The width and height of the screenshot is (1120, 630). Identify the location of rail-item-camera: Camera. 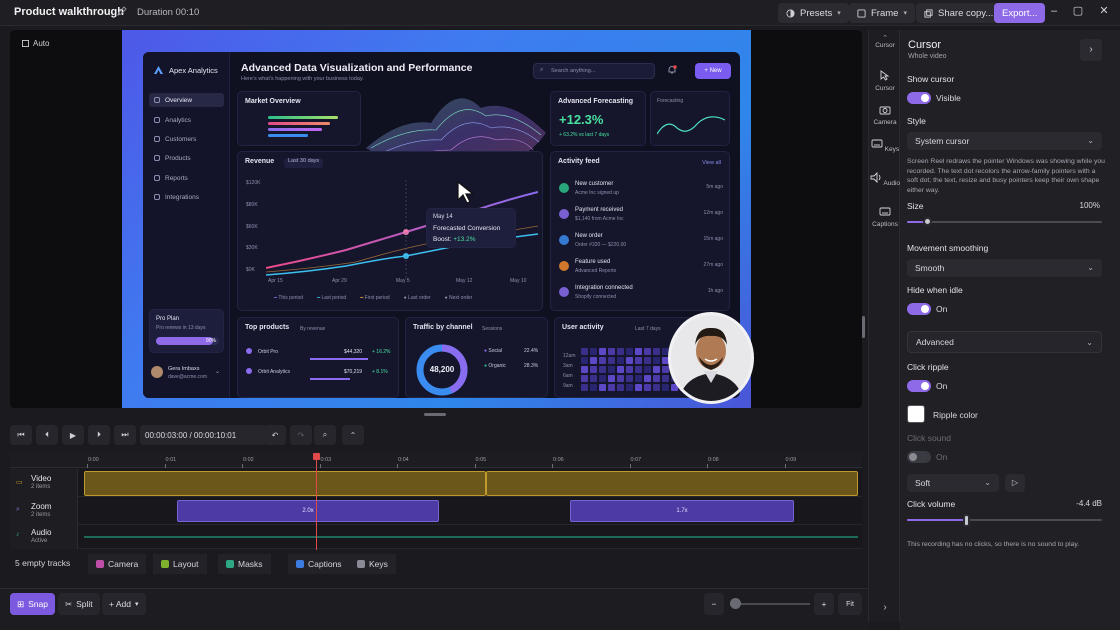
(885, 115).